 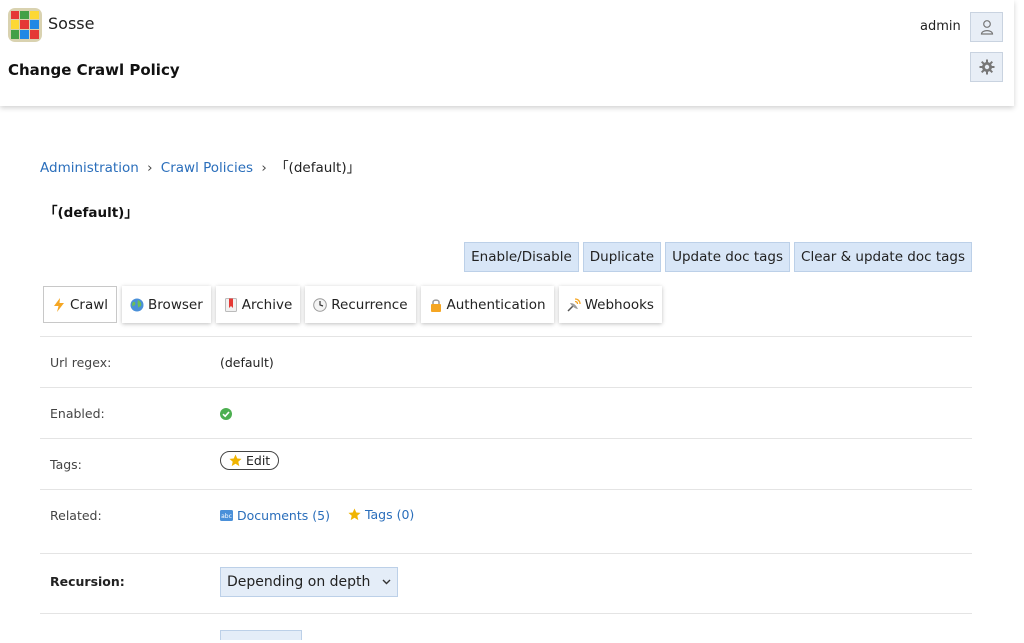 I want to click on row-tags: Tags: Edit, so click(x=506, y=463).